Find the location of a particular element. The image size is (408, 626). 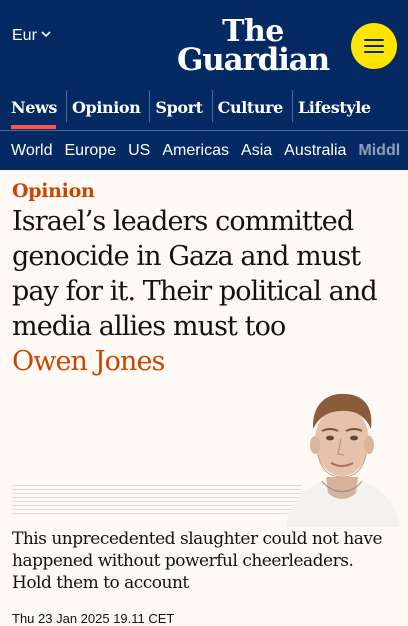

chevron-down-icon is located at coordinates (46, 35).